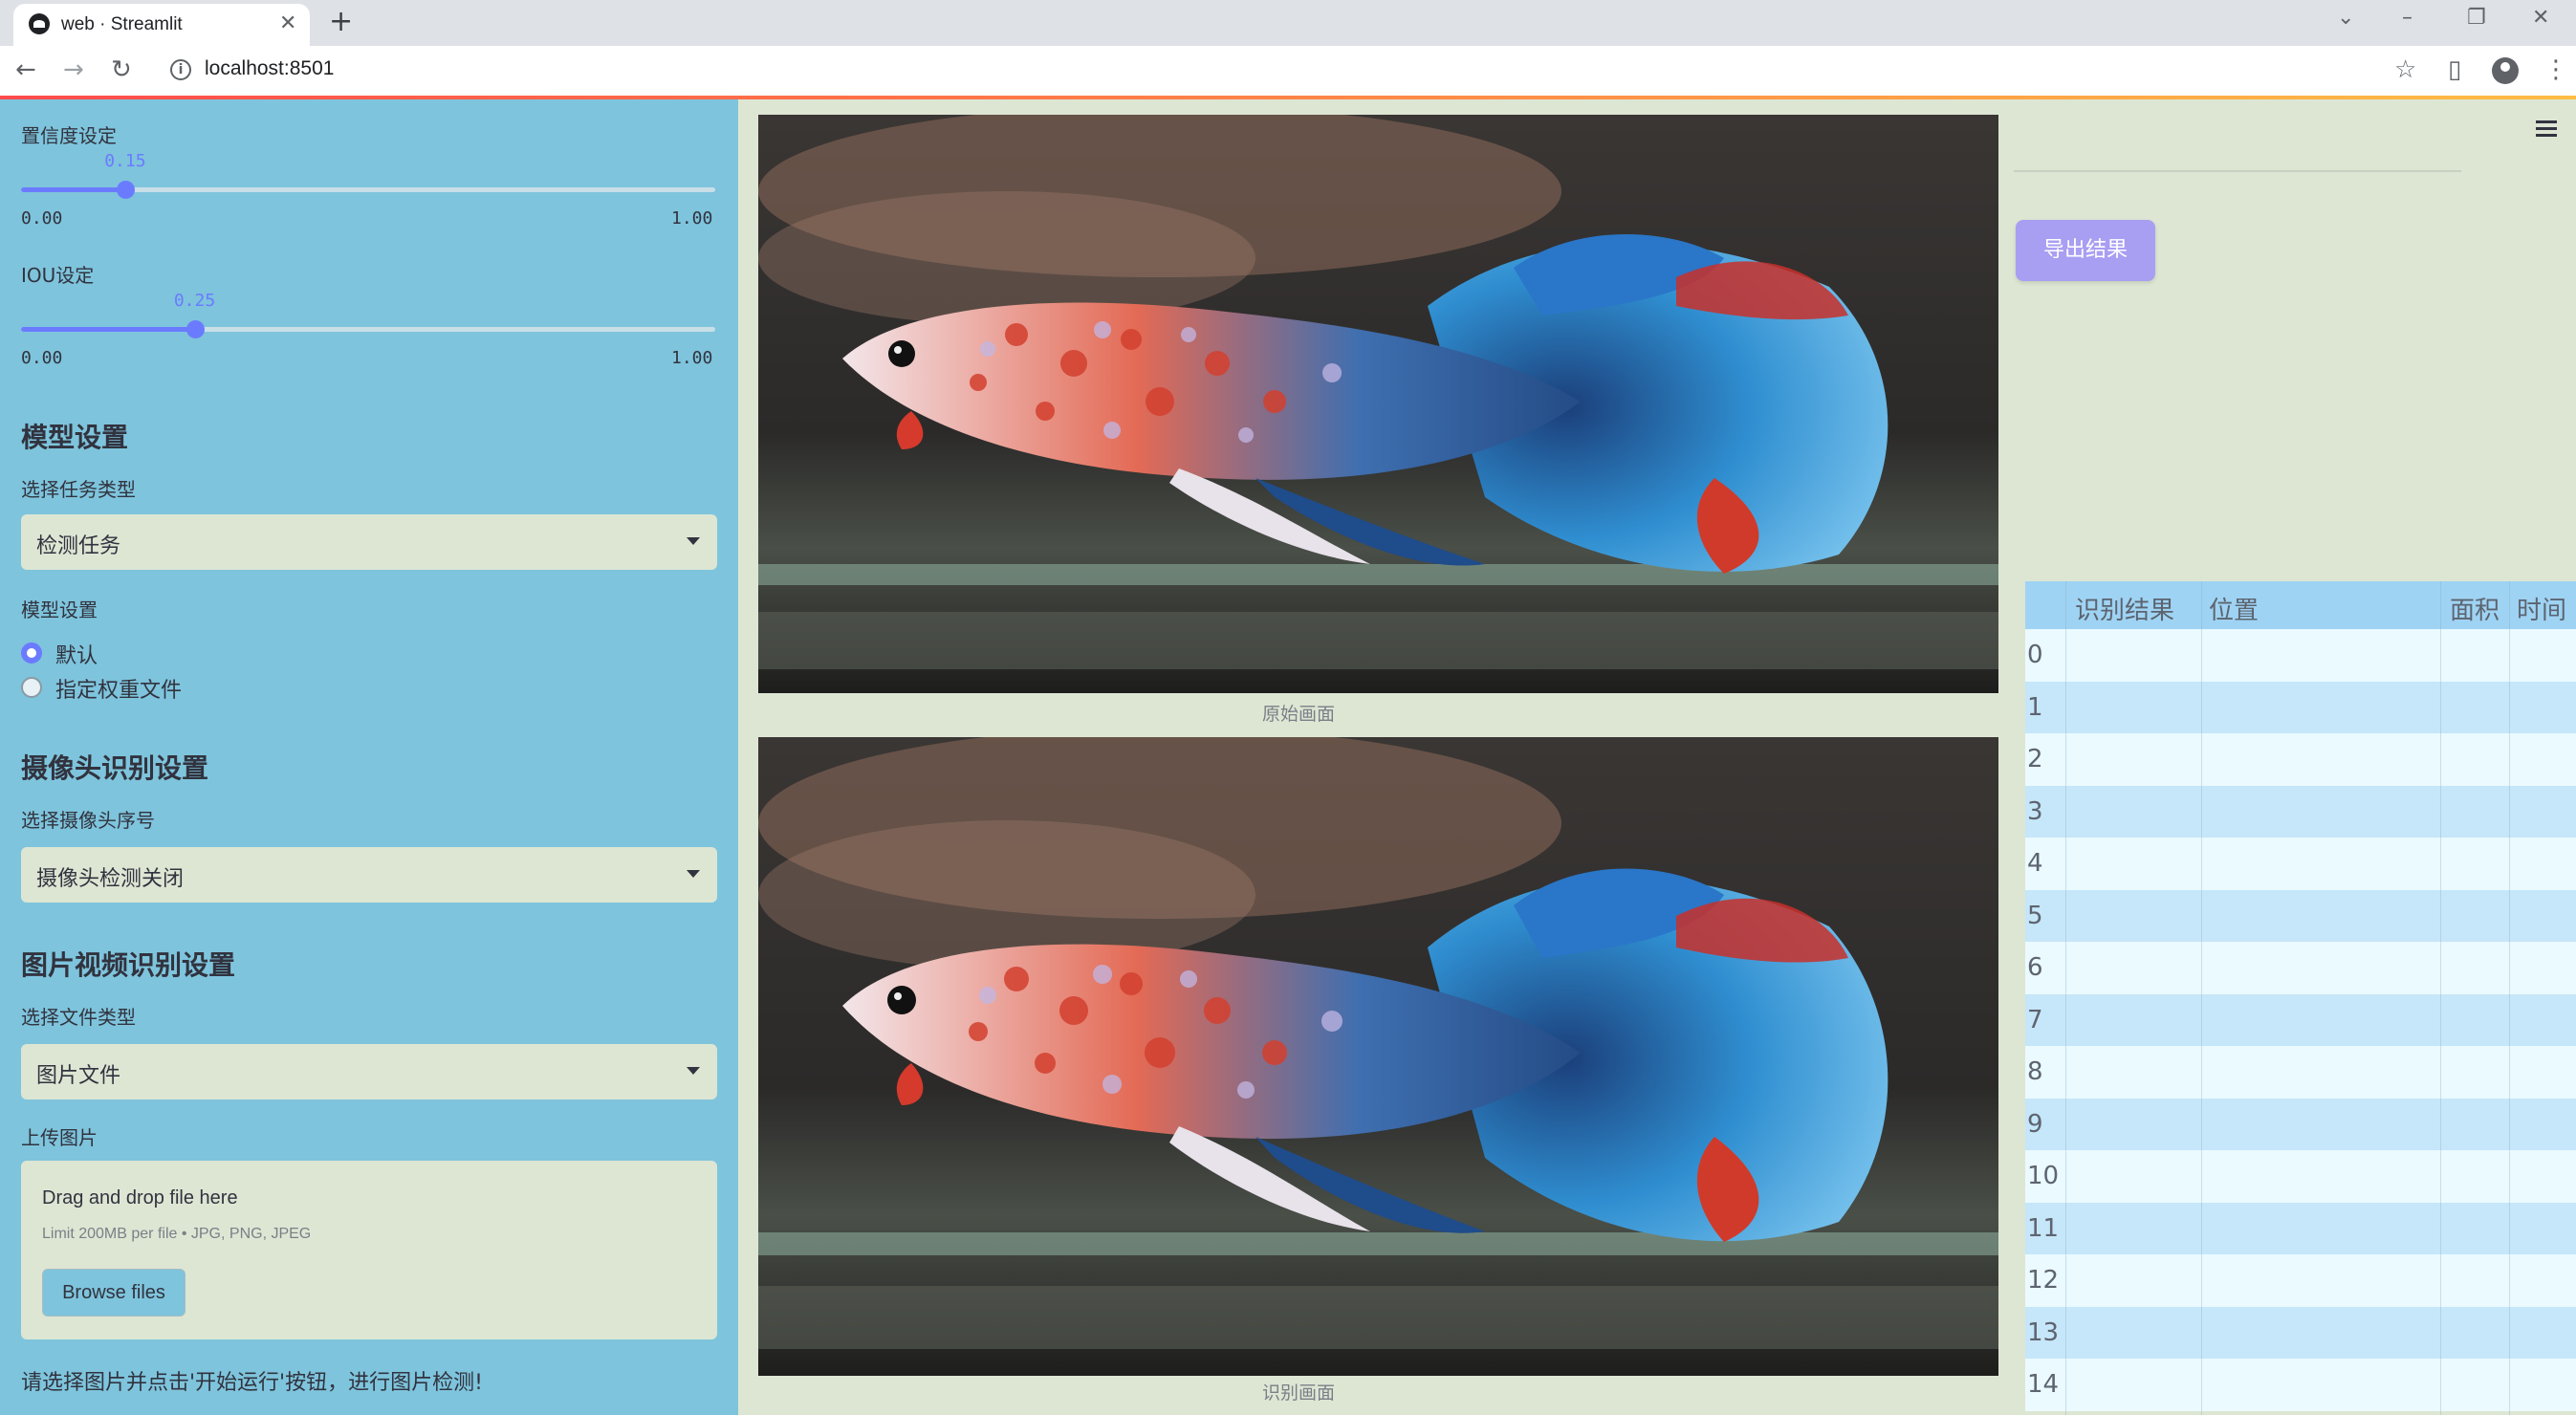  What do you see at coordinates (2454, 69) in the screenshot?
I see `side-panel-icon: ▯` at bounding box center [2454, 69].